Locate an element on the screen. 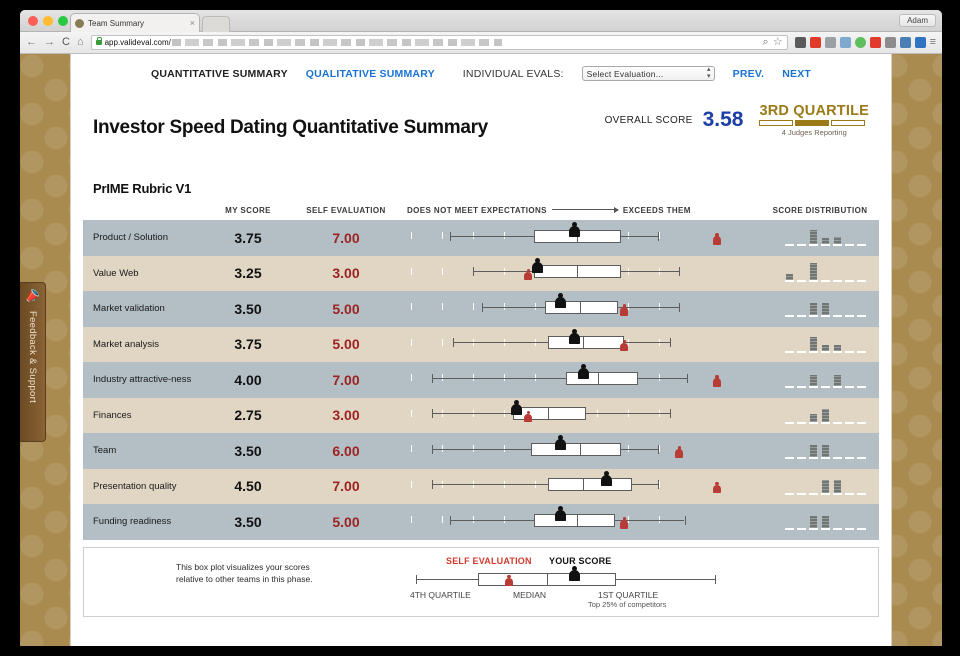 This screenshot has height=656, width=960. search-icon: ⌕ is located at coordinates (766, 42).